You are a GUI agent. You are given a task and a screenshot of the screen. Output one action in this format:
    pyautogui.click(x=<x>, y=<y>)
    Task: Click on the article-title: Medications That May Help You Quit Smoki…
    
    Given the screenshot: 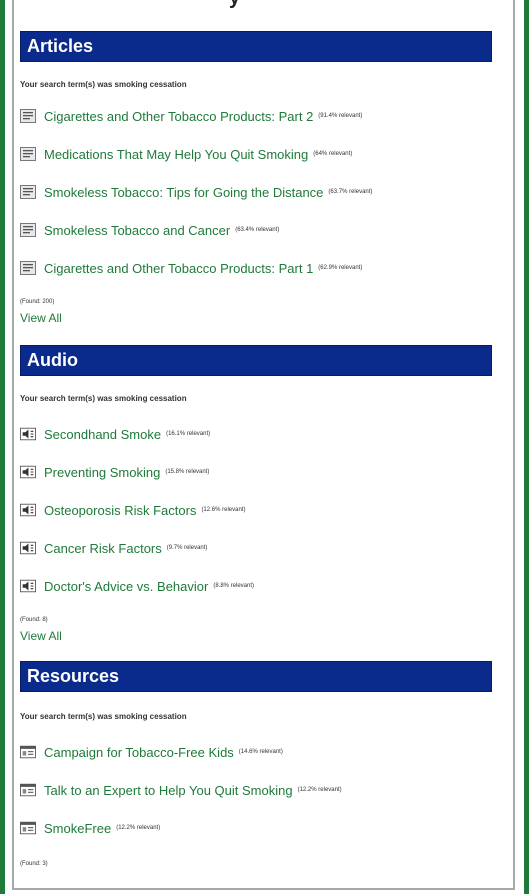 What is the action you would take?
    pyautogui.click(x=176, y=154)
    